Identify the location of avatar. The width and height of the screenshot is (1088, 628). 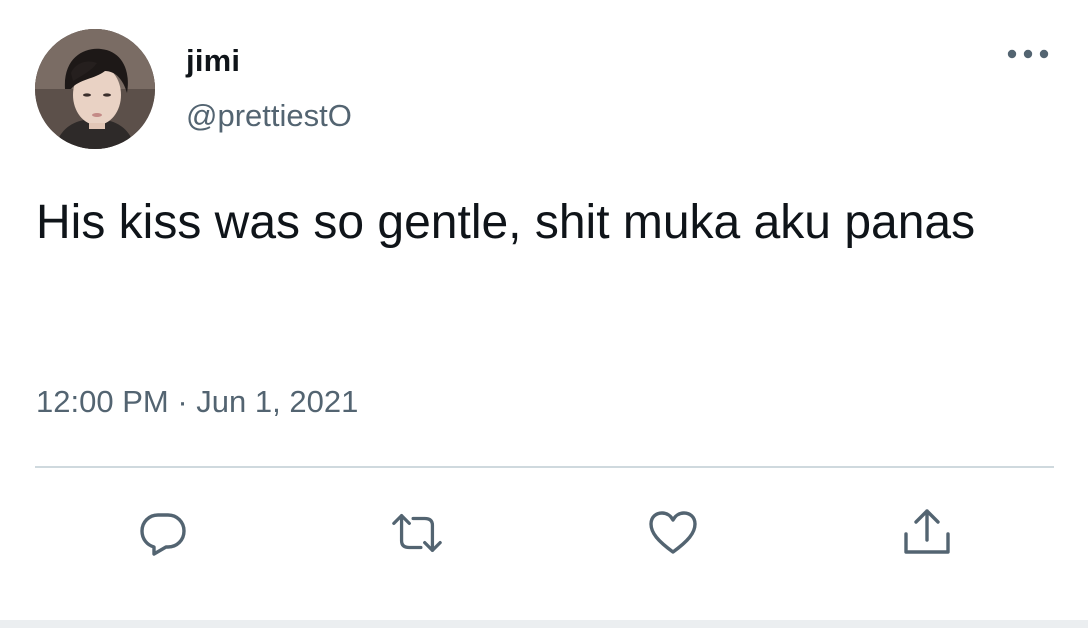
(95, 89).